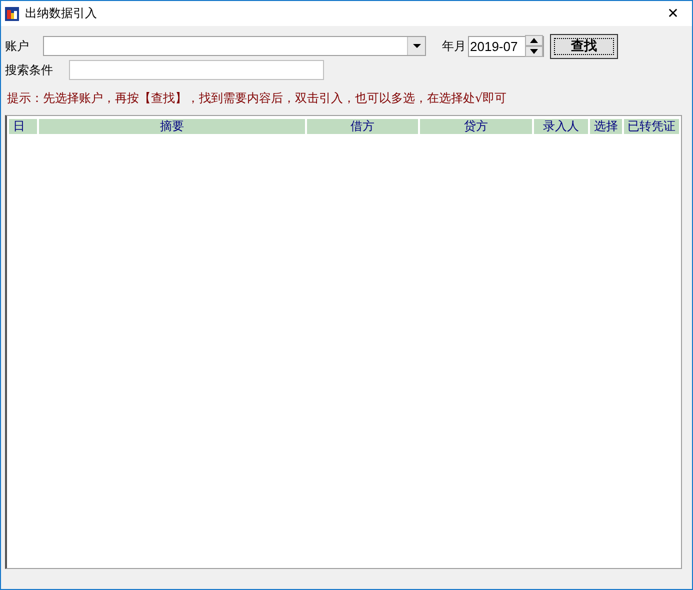 The image size is (693, 590). What do you see at coordinates (506, 46) in the screenshot?
I see `period-field: 2019-07` at bounding box center [506, 46].